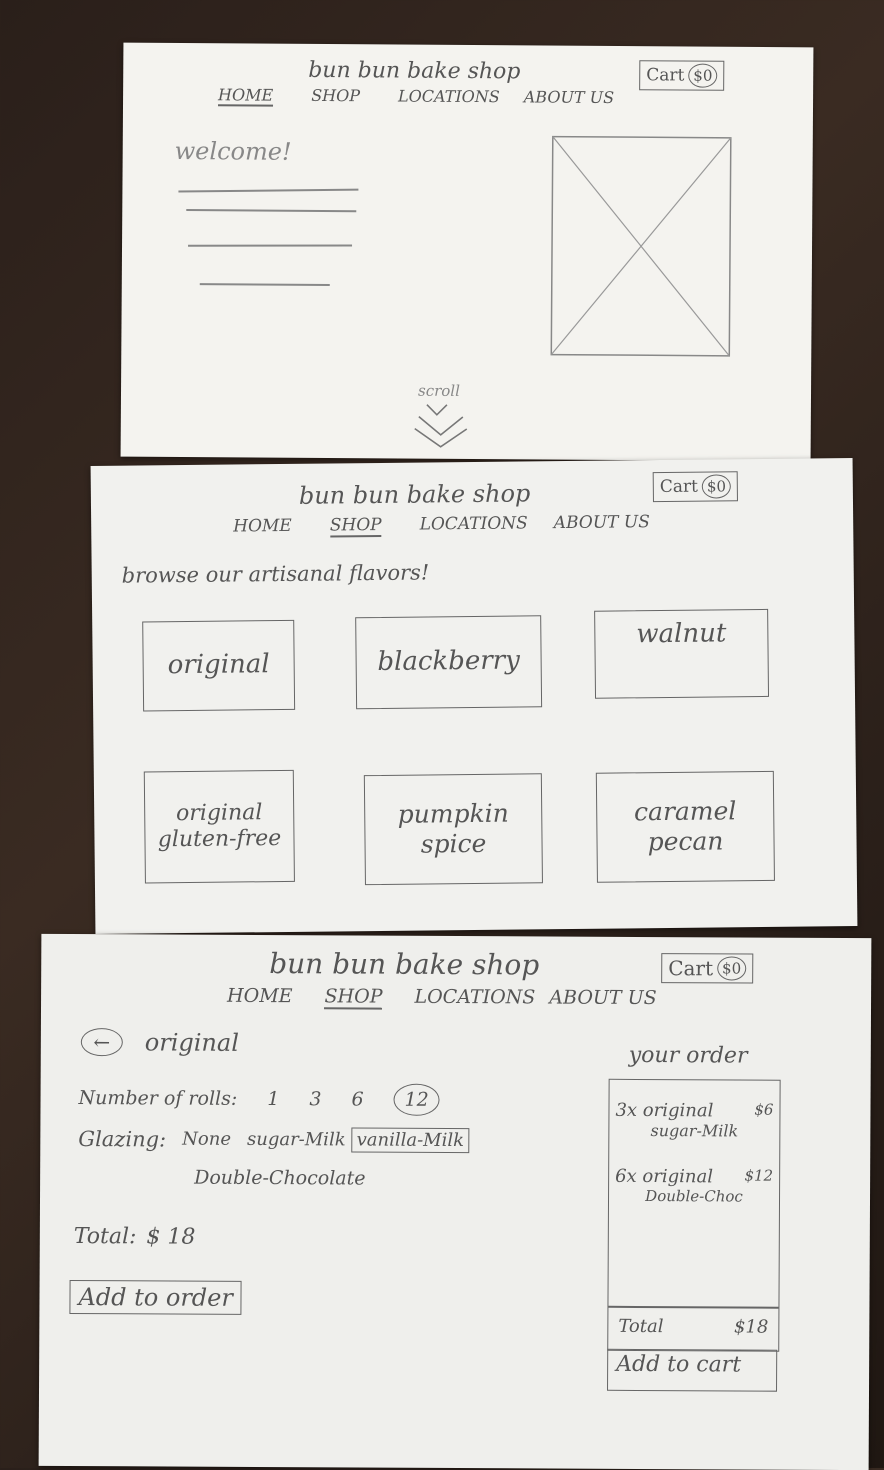 This screenshot has height=1470, width=884. What do you see at coordinates (206, 1139) in the screenshot?
I see `glazing-option-none: None` at bounding box center [206, 1139].